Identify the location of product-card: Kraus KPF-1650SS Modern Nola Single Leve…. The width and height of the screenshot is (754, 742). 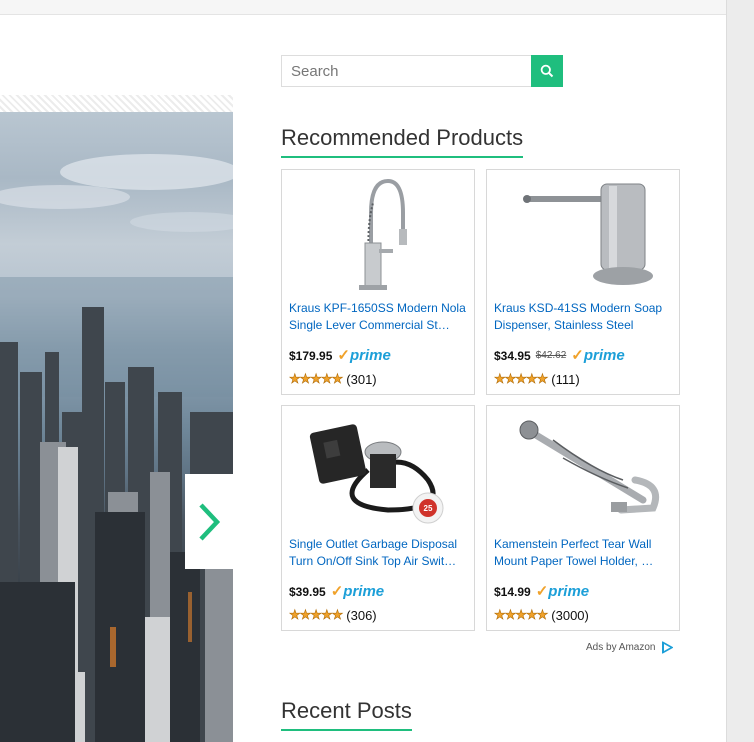
(378, 282).